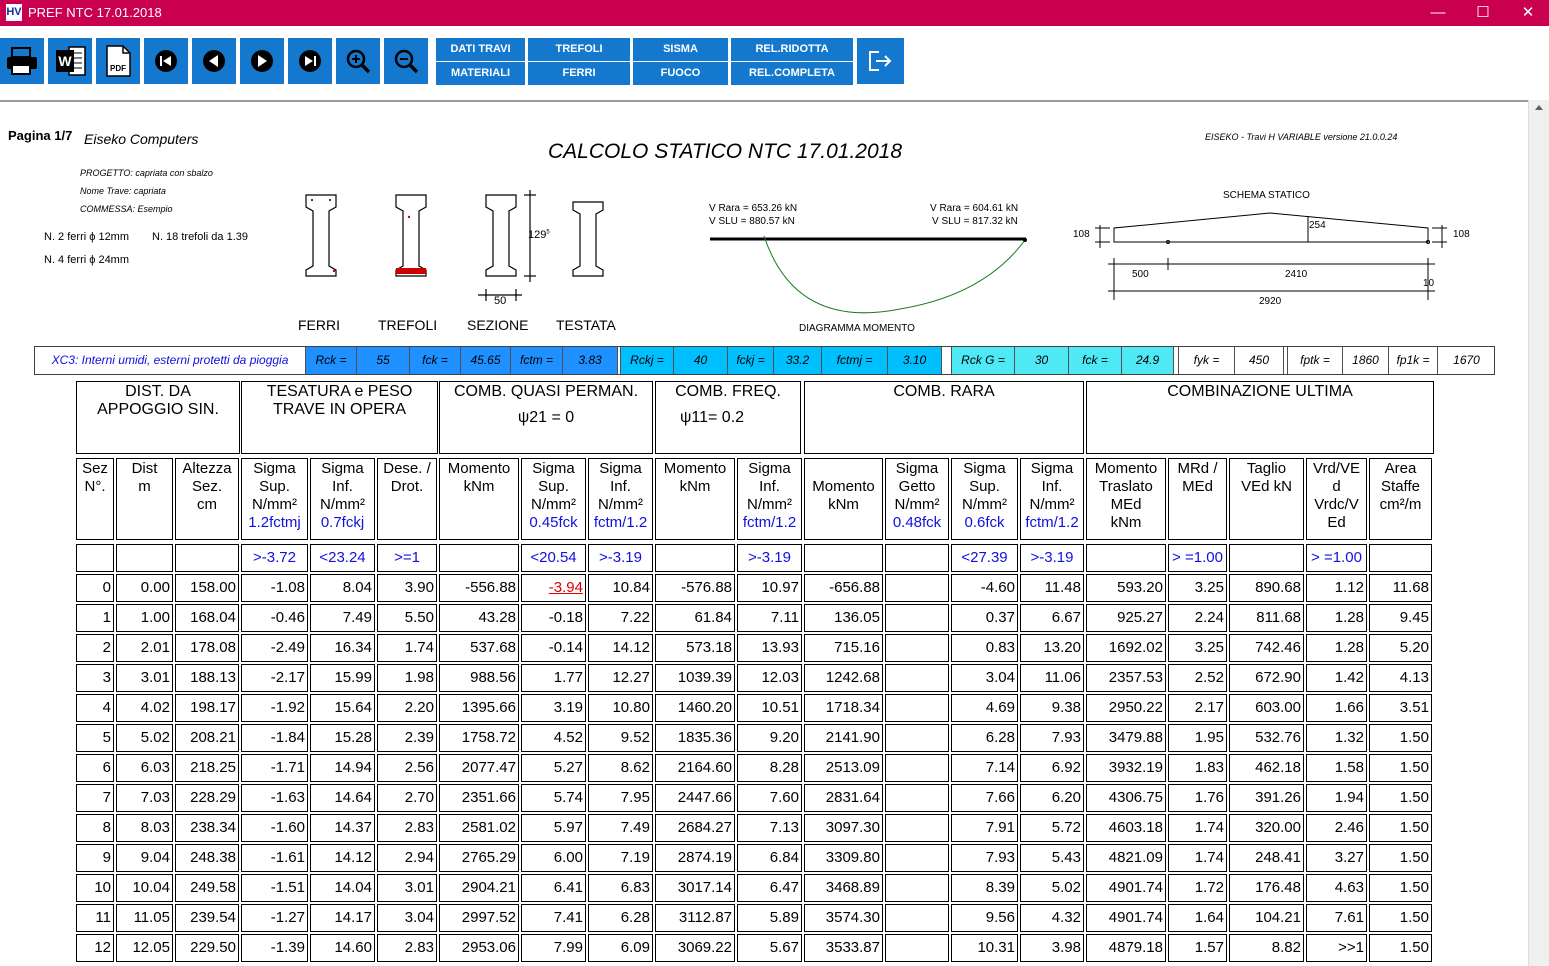 The height and width of the screenshot is (966, 1549). I want to click on table-cell: 6.47, so click(769, 888).